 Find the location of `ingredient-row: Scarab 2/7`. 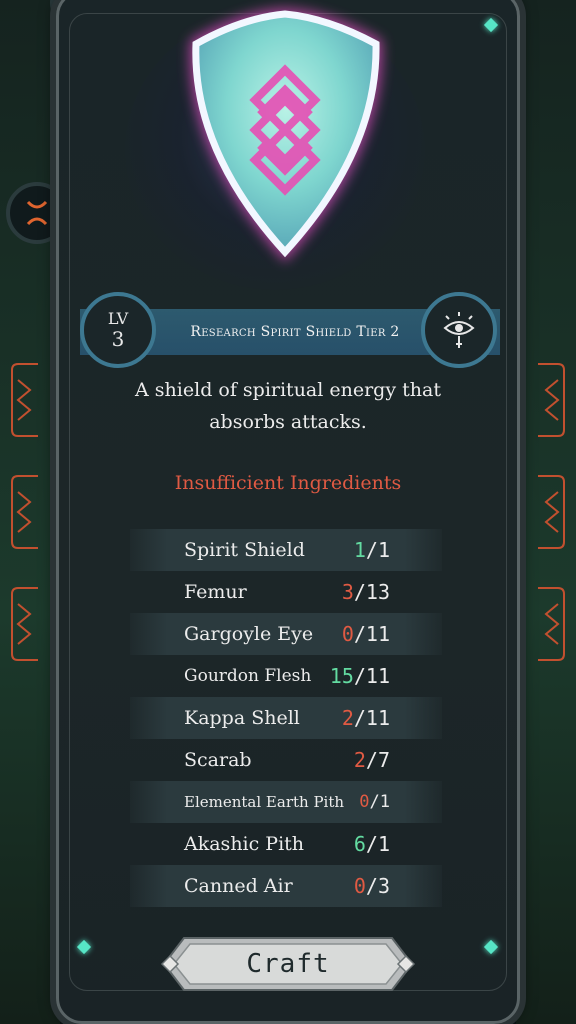

ingredient-row: Scarab 2/7 is located at coordinates (286, 760).